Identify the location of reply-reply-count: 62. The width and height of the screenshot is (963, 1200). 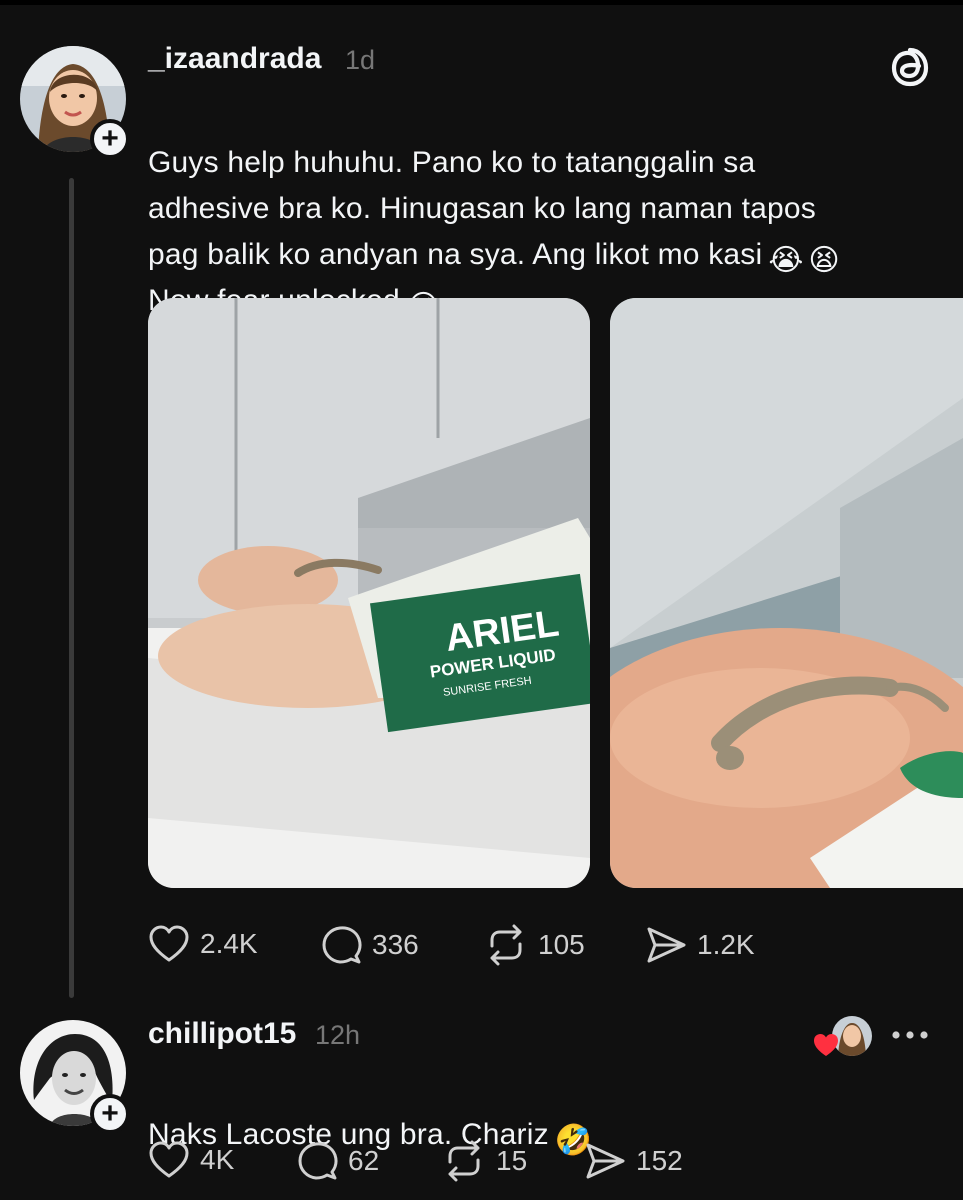
(364, 1160).